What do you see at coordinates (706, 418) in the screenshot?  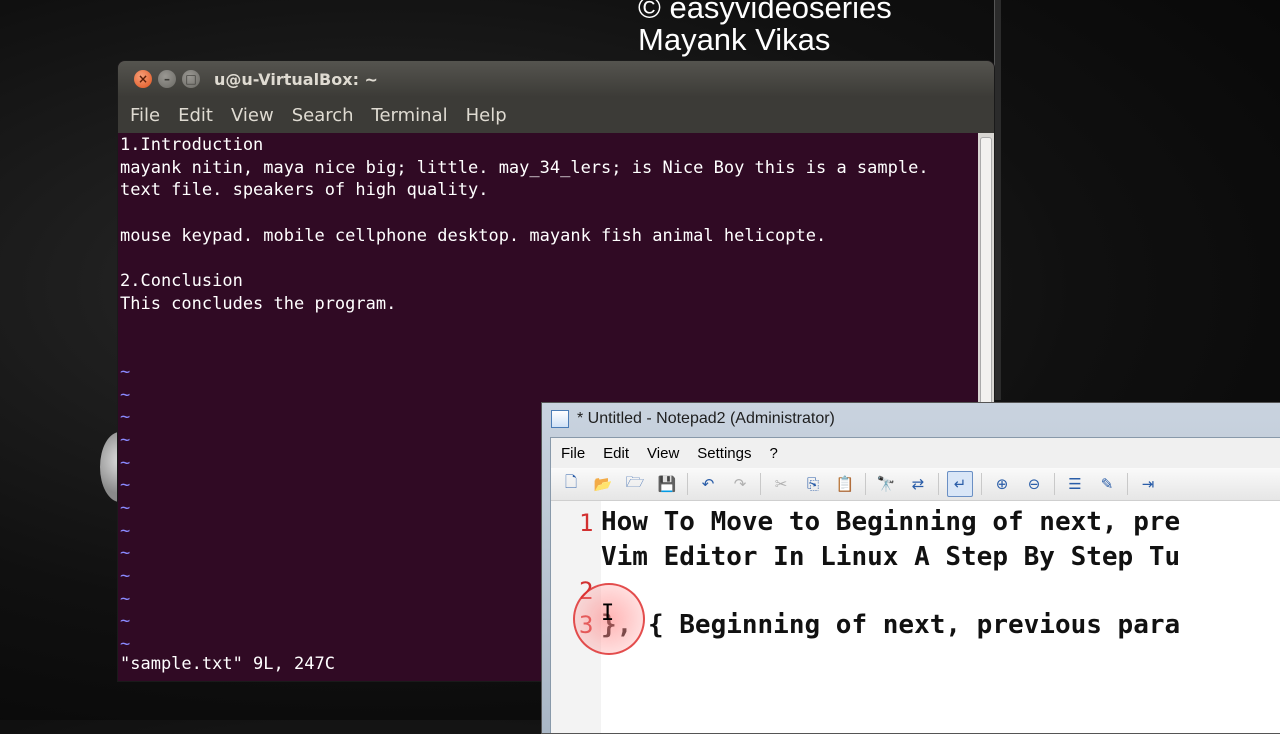 I see `notepad-title: * Untitled - Notepad2 (Administrator)` at bounding box center [706, 418].